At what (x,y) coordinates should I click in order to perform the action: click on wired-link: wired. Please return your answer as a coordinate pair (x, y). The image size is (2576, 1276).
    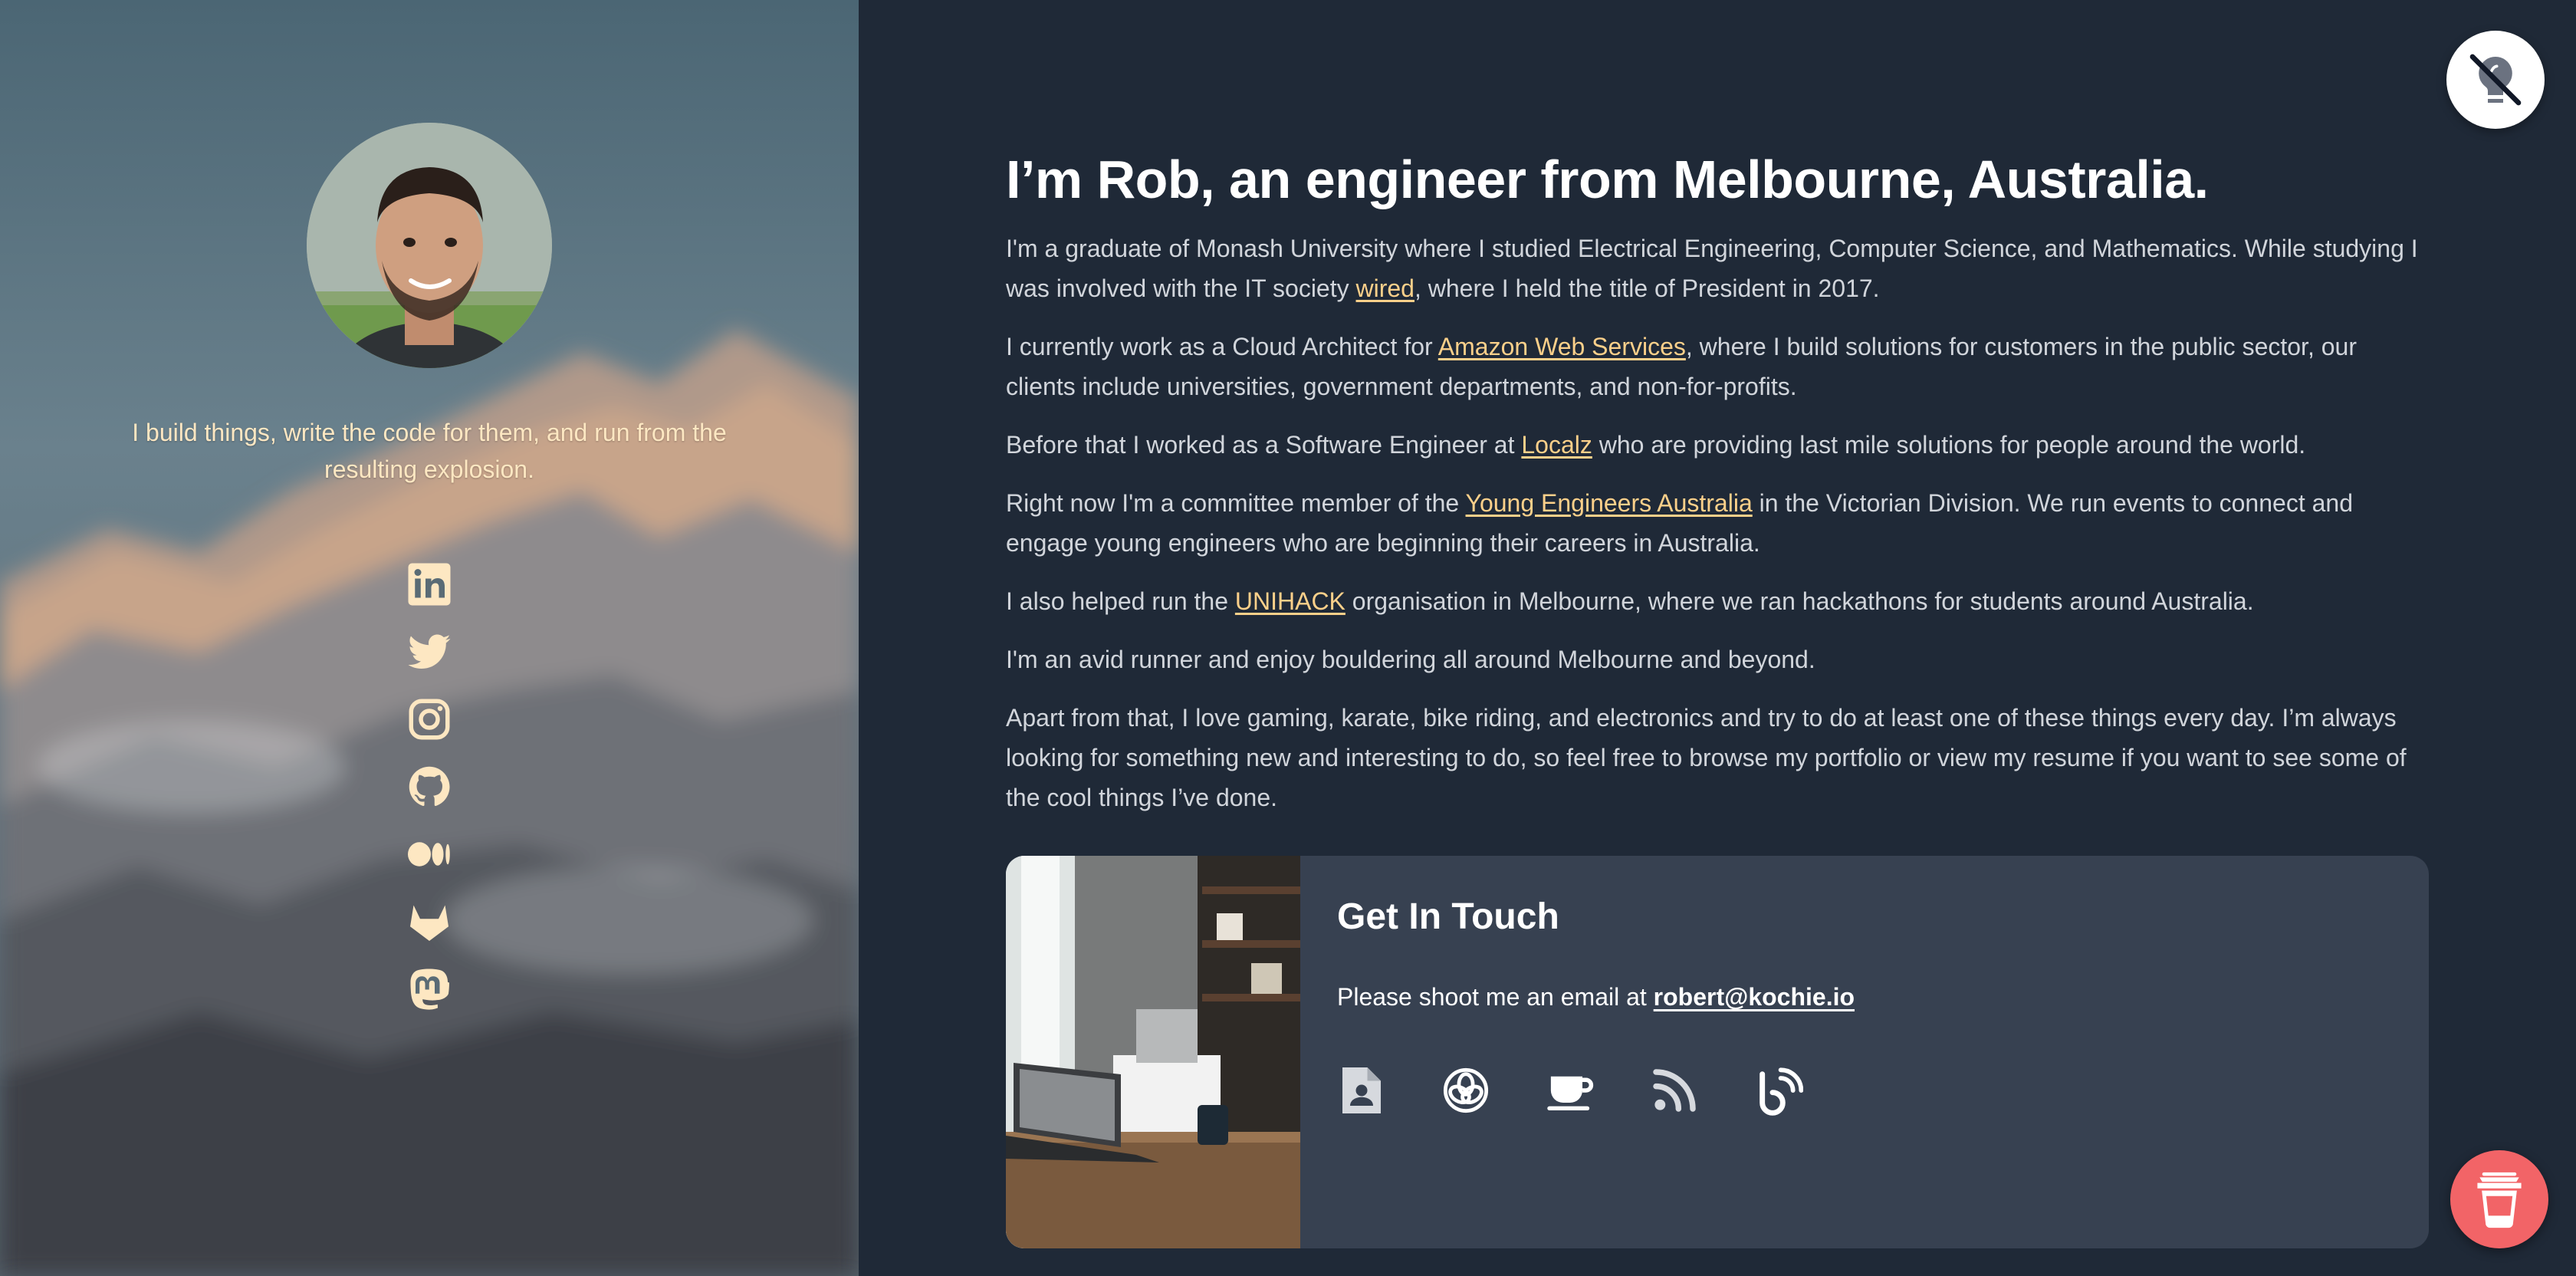
    Looking at the image, I should click on (1385, 288).